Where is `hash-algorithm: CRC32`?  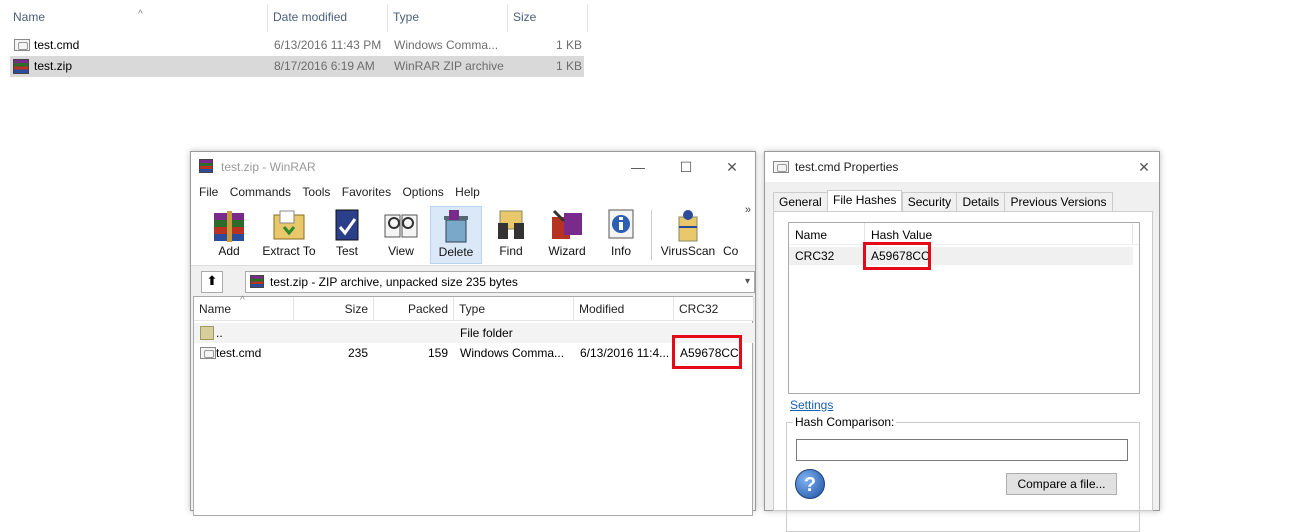 hash-algorithm: CRC32 is located at coordinates (815, 256).